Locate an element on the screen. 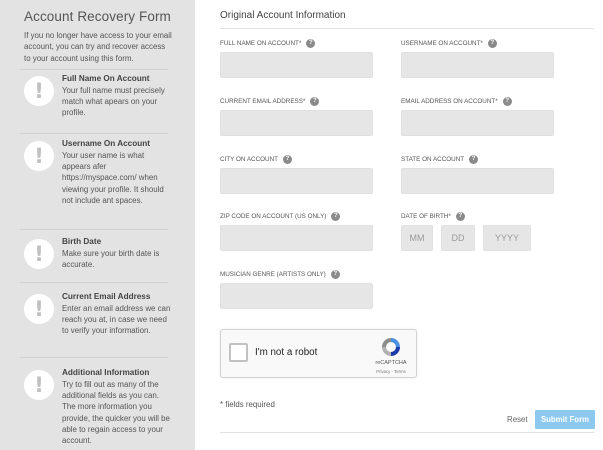  username-input is located at coordinates (477, 65).